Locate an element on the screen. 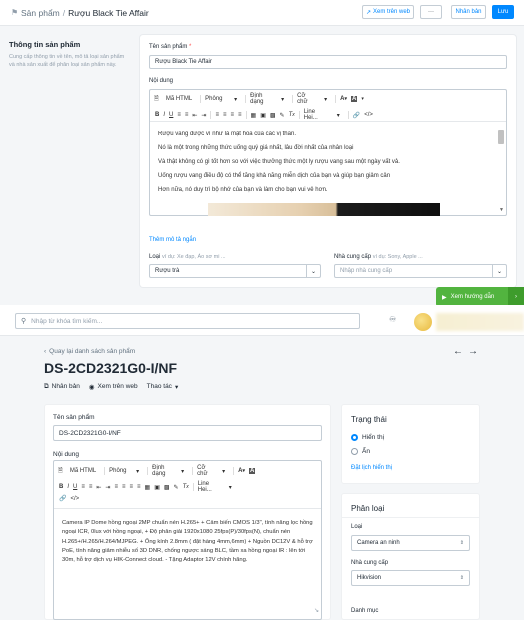  vendor-select: Hikvision ⇕ is located at coordinates (410, 578).